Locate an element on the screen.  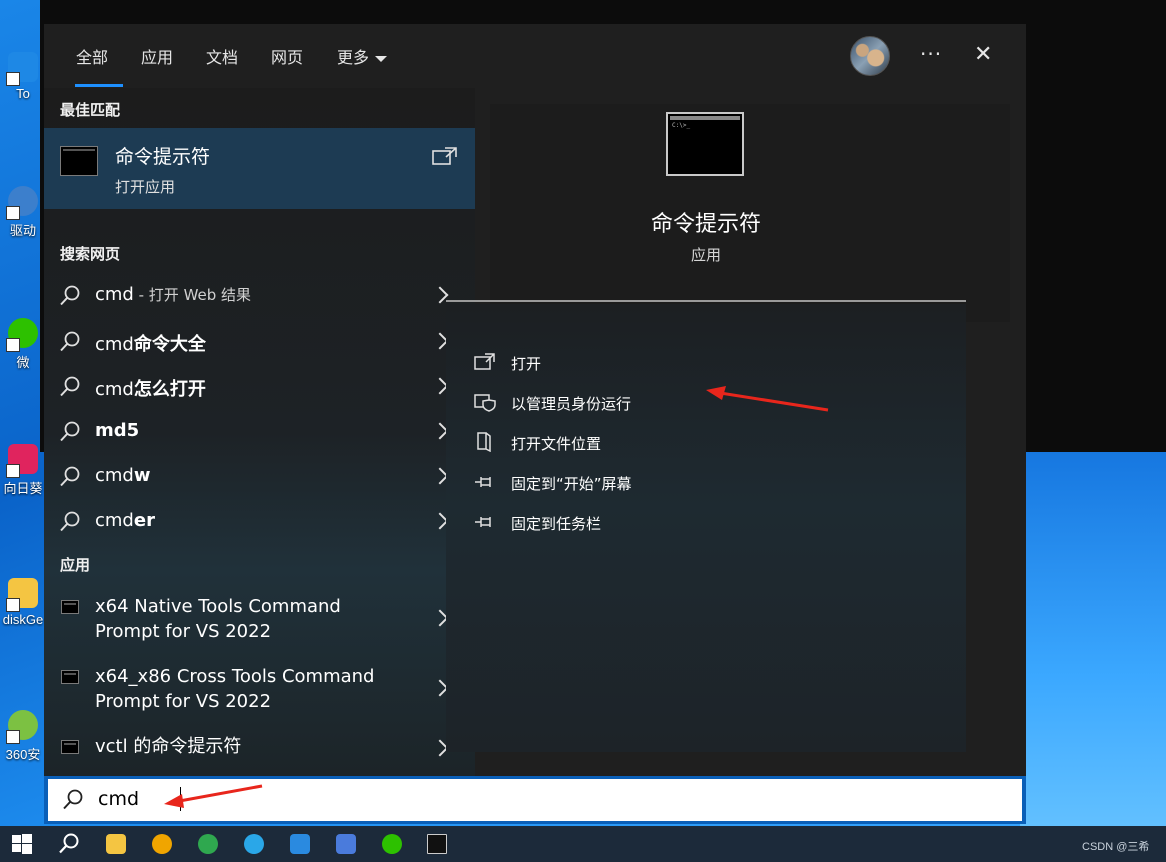
sunflower-remote-icon is located at coordinates (22, 461).